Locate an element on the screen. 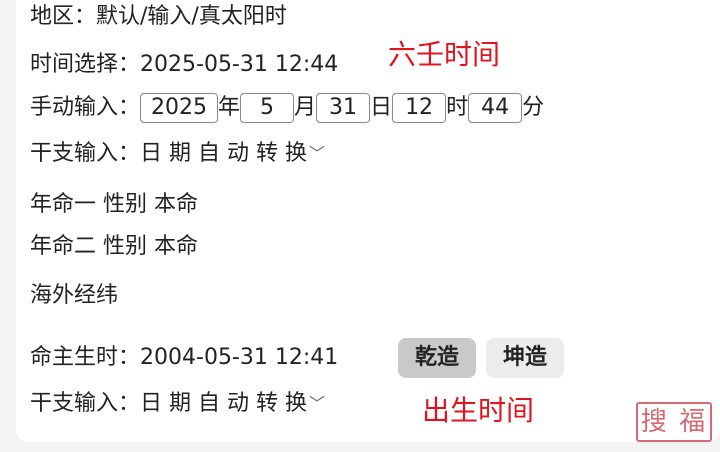 The width and height of the screenshot is (720, 452). region-label: 地区： is located at coordinates (63, 16).